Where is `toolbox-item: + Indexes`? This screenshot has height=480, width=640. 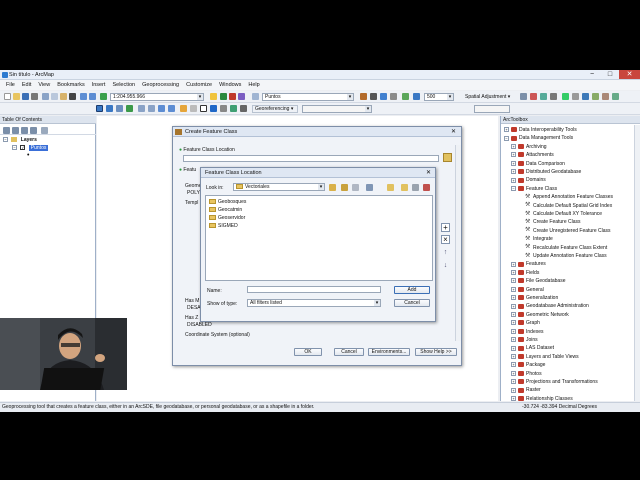
toolbox-item: + Indexes is located at coordinates (527, 332).